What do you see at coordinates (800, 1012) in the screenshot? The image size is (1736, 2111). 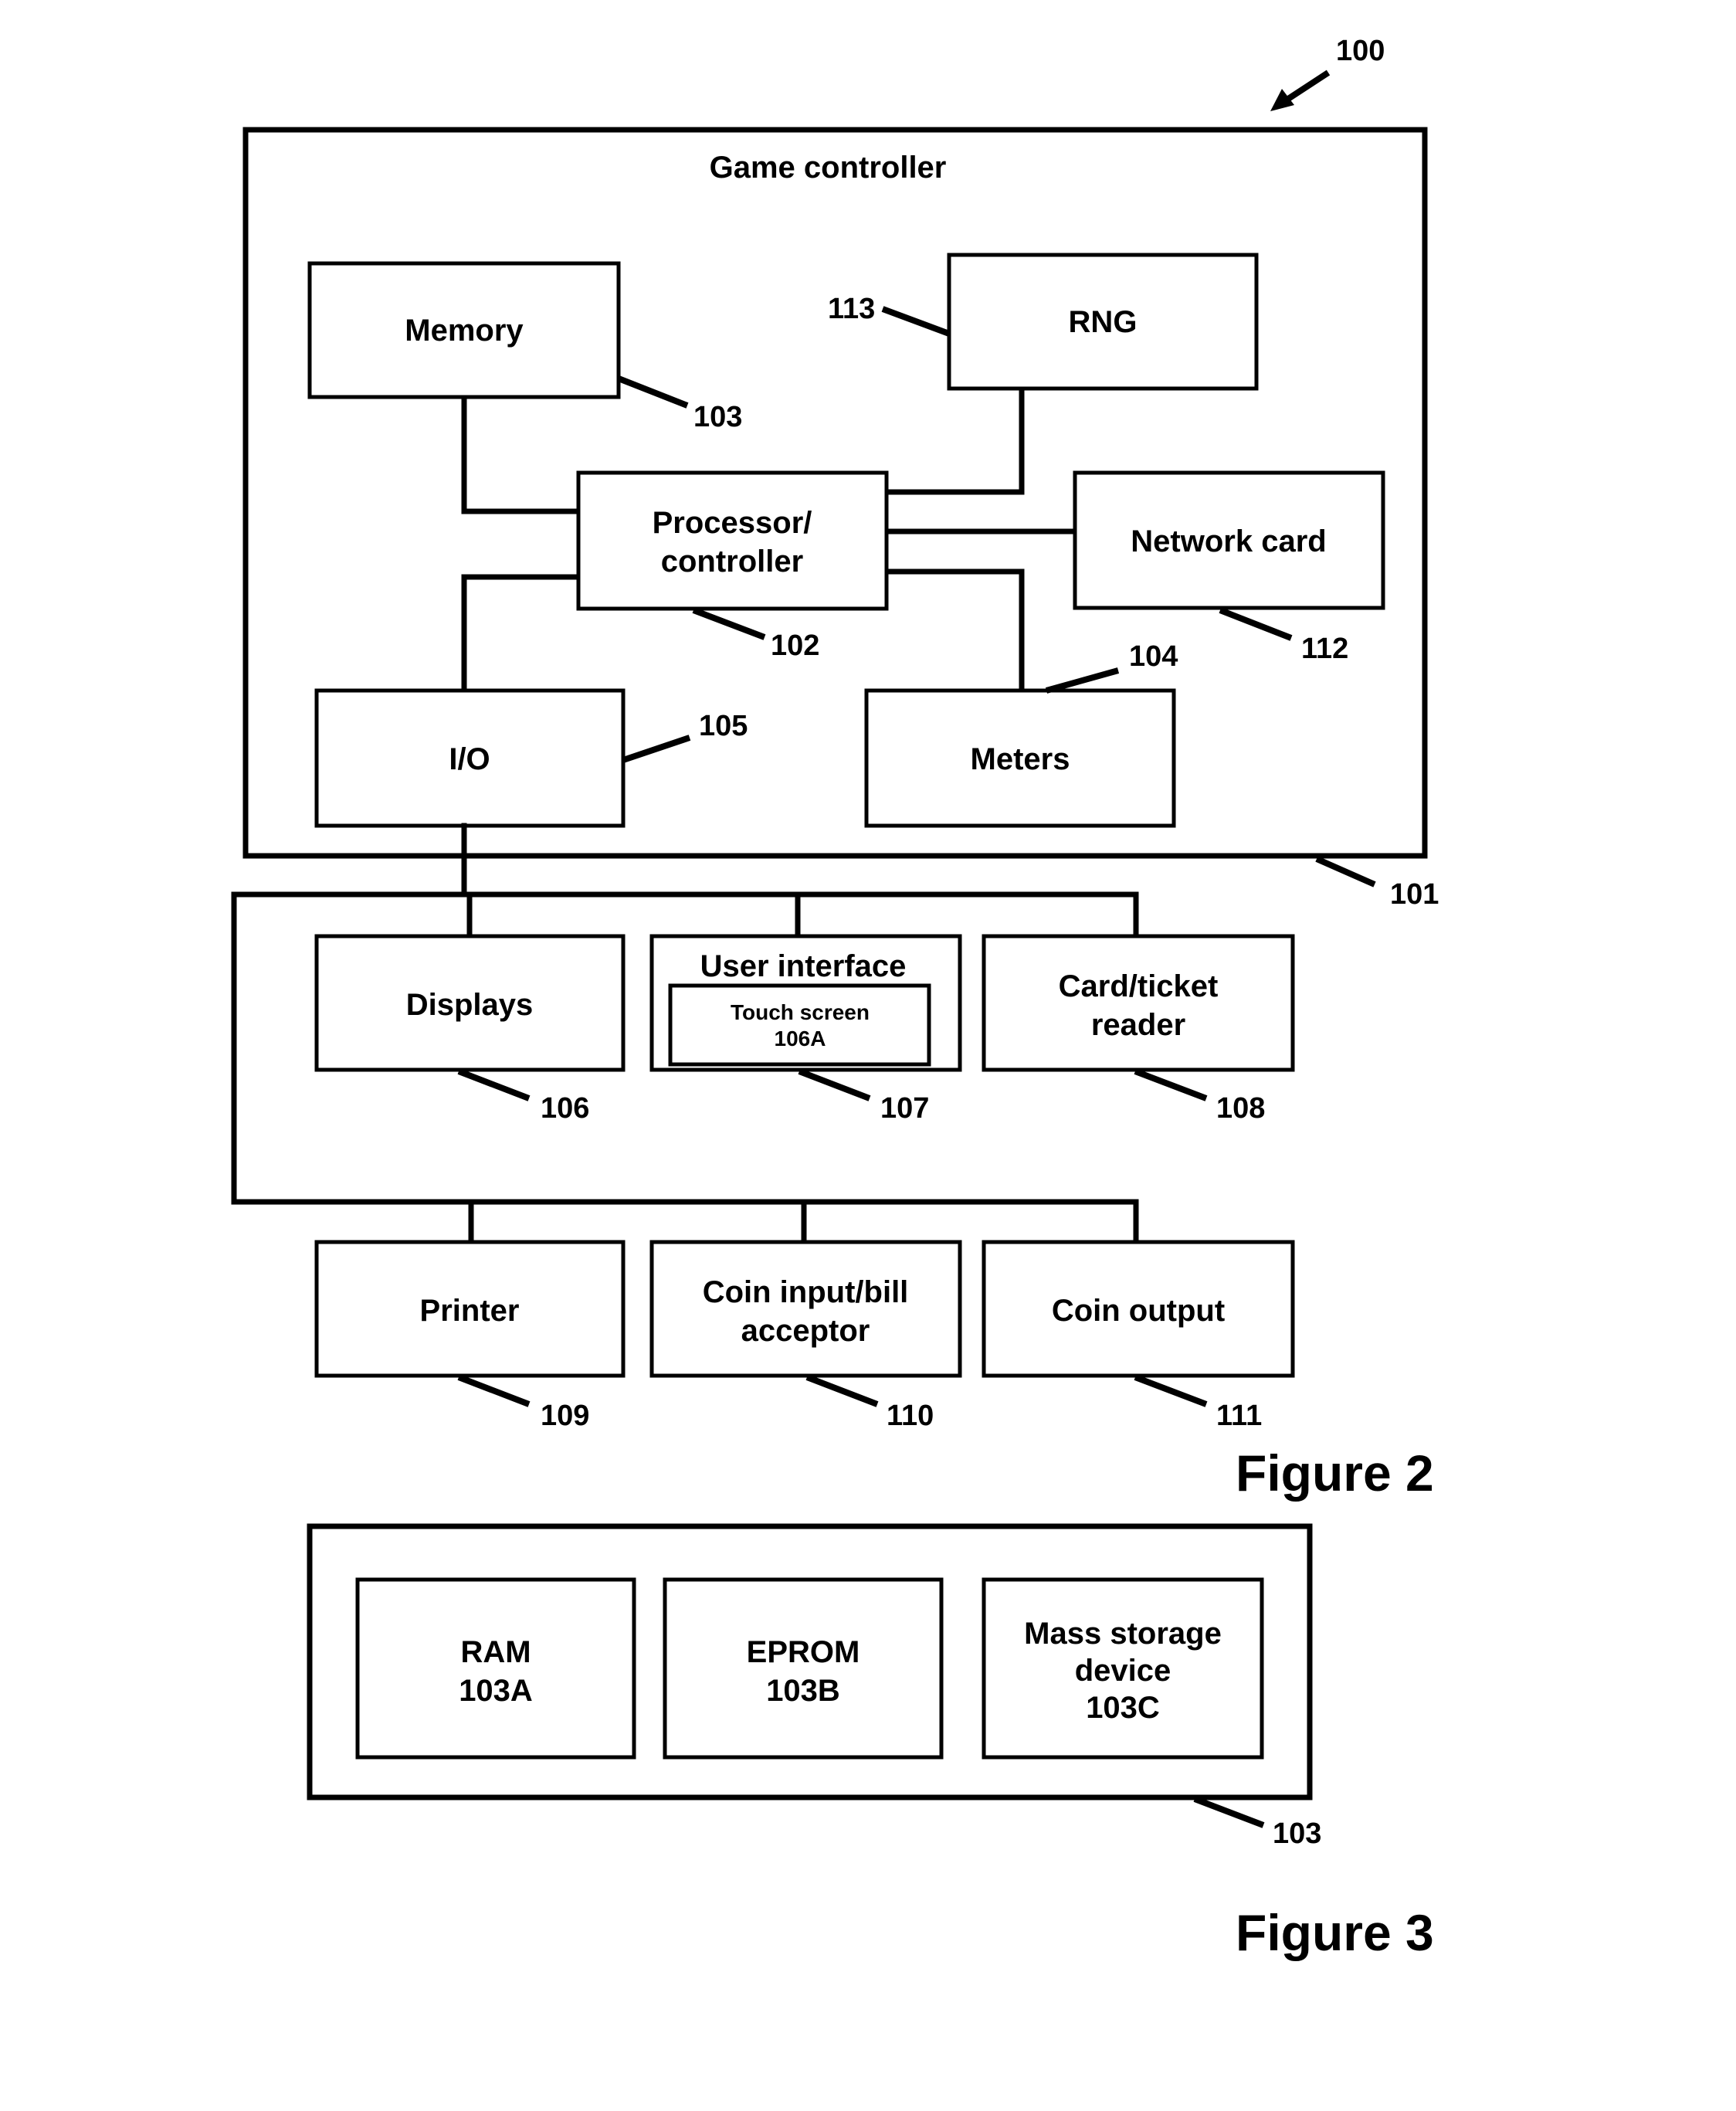 I see `touch-screen-label-line1: Touch screen` at bounding box center [800, 1012].